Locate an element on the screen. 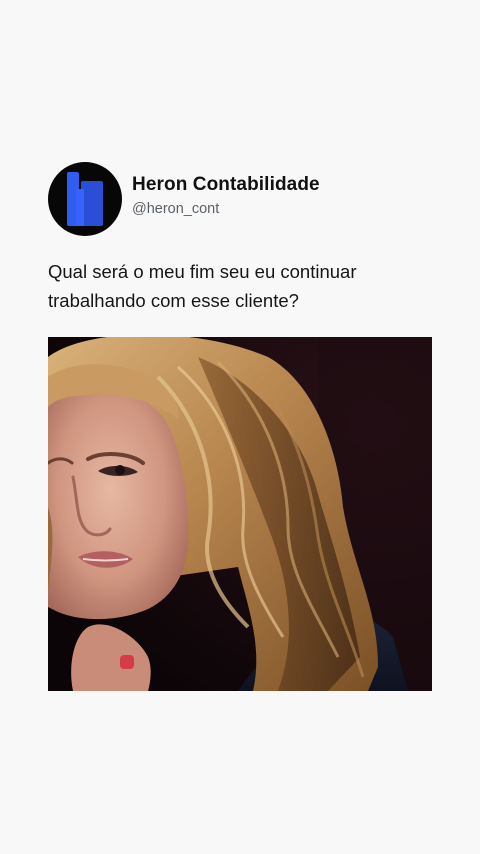  heron-logo-icon is located at coordinates (85, 199).